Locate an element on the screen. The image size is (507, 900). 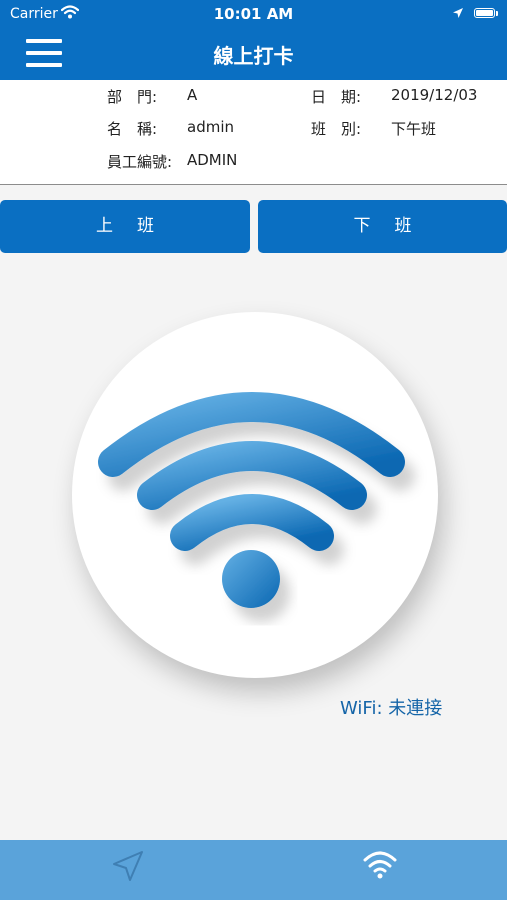
clock-in-button: 上班 is located at coordinates (125, 226).